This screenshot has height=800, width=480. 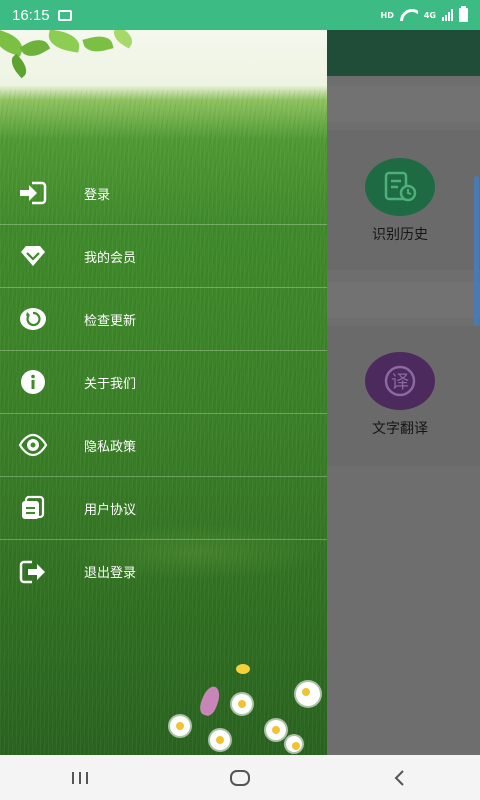 I want to click on menu-item-membership: 我的会员, so click(x=163, y=256).